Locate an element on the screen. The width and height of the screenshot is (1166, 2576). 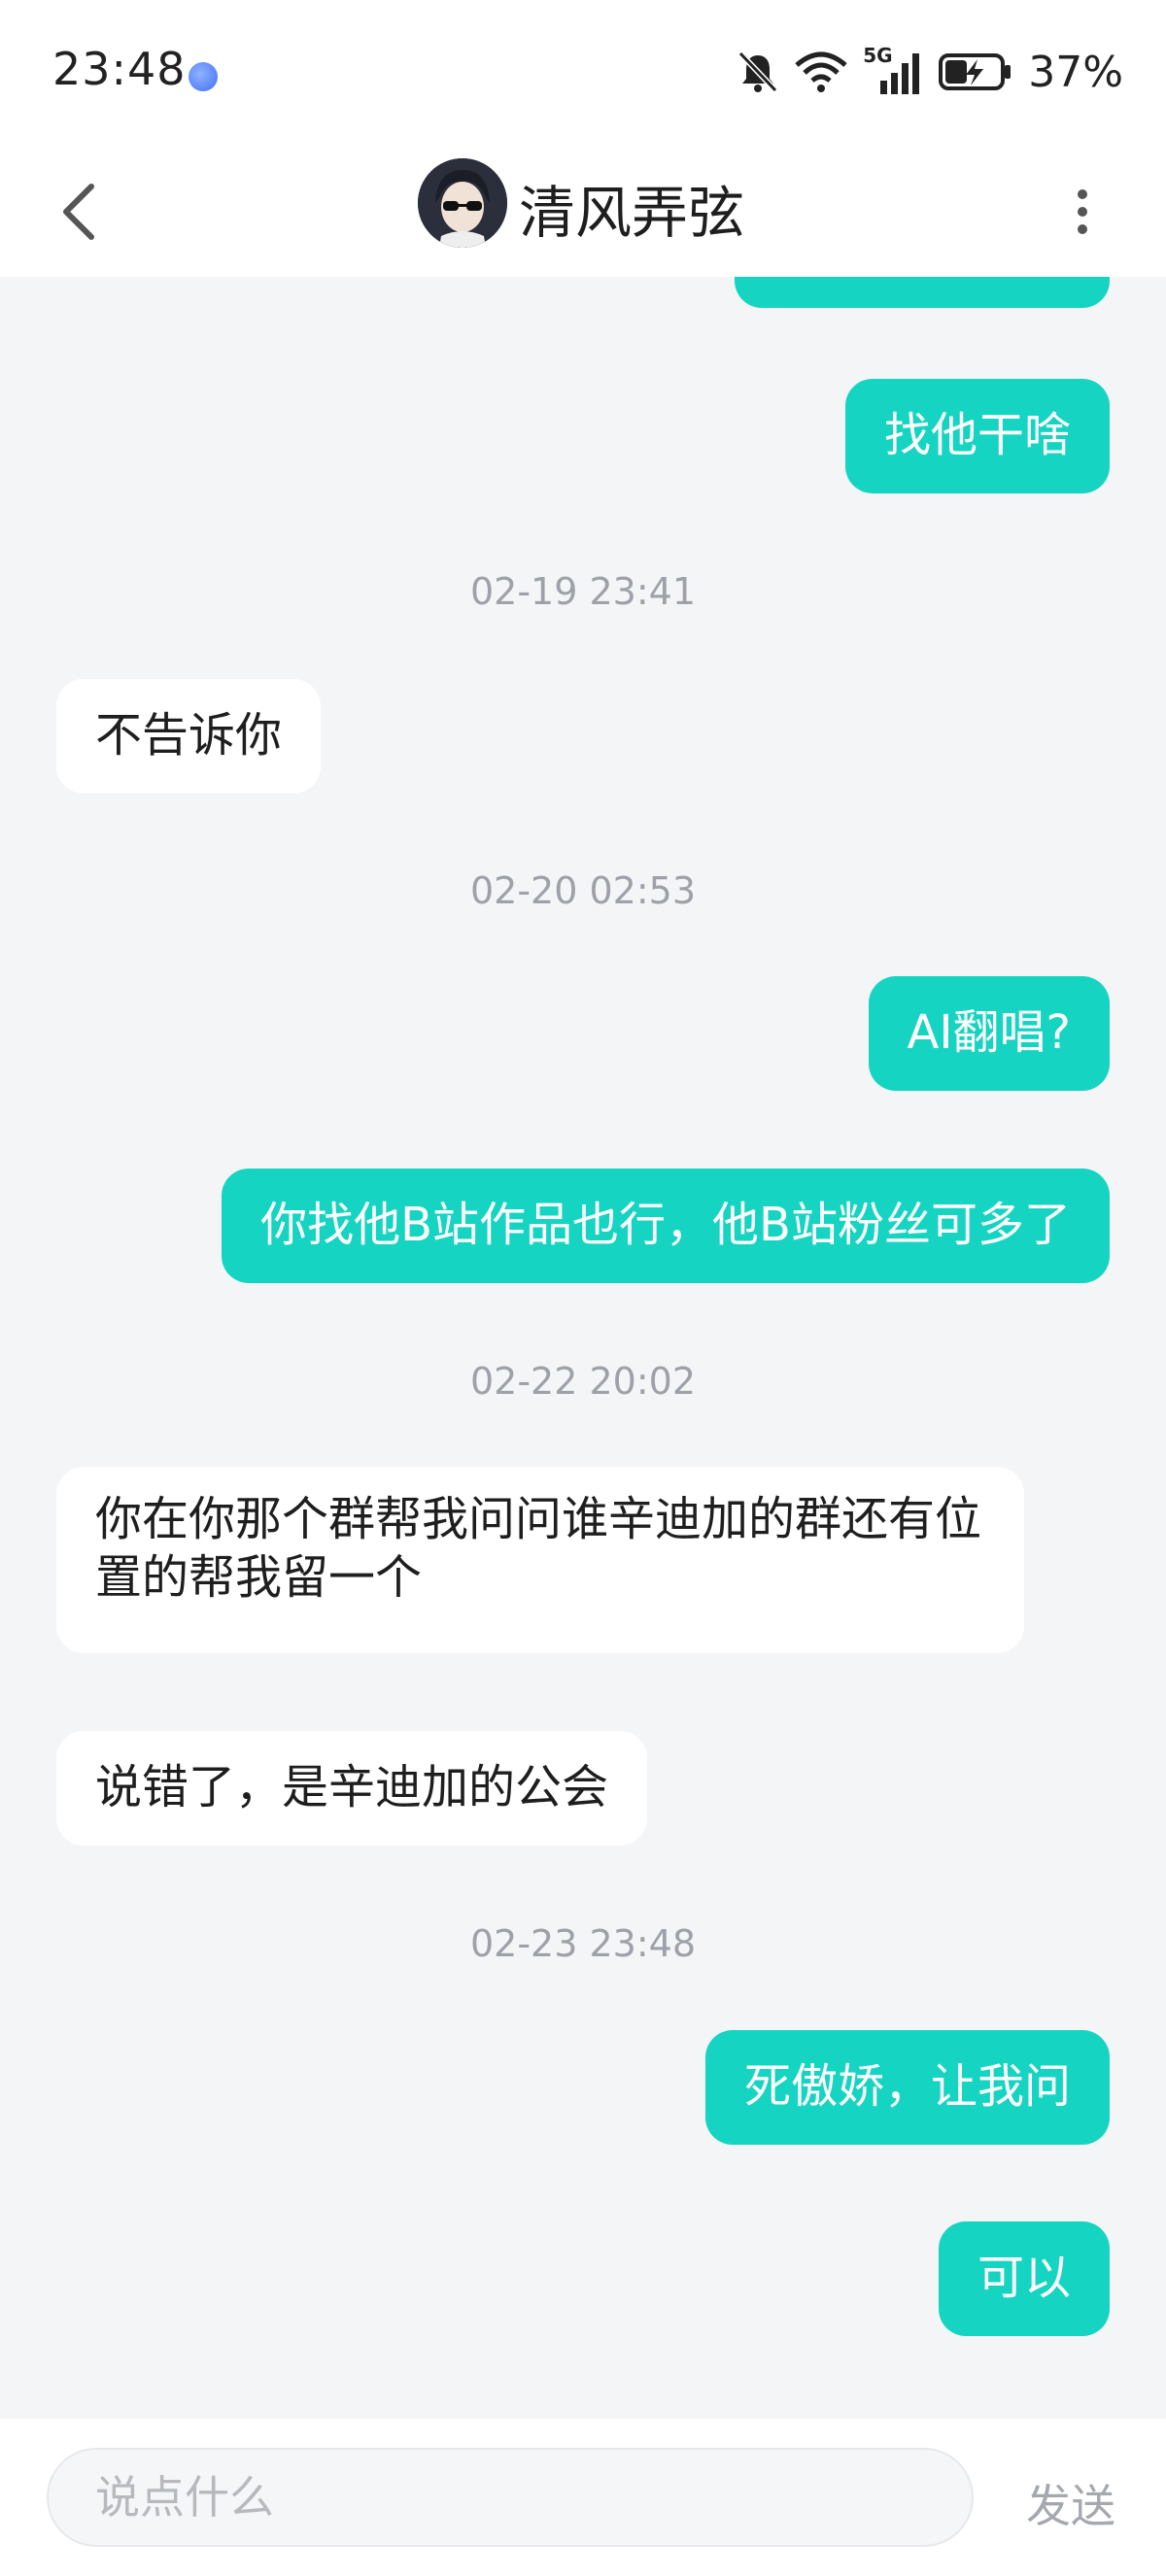
chat-header: 清风弄弦 is located at coordinates (583, 211).